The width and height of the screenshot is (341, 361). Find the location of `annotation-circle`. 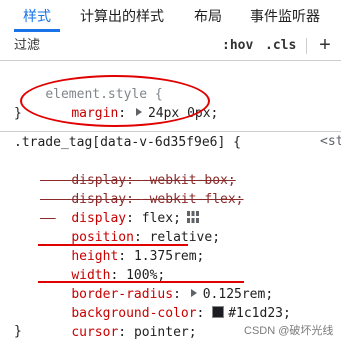

annotation-circle is located at coordinates (115, 101).